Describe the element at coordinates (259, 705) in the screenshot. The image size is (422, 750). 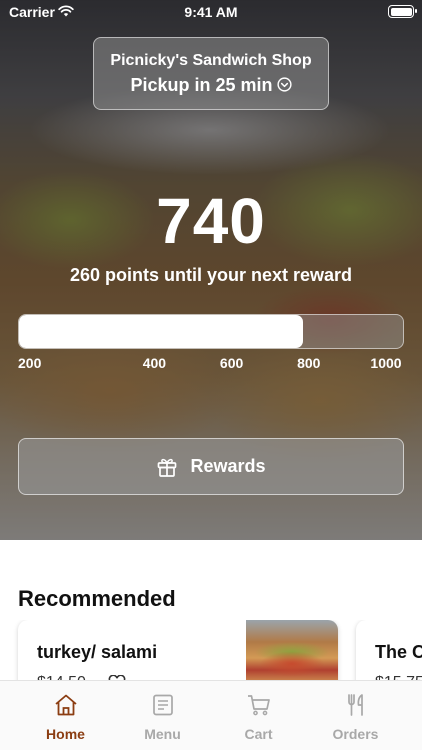
I see `cart-icon` at that location.